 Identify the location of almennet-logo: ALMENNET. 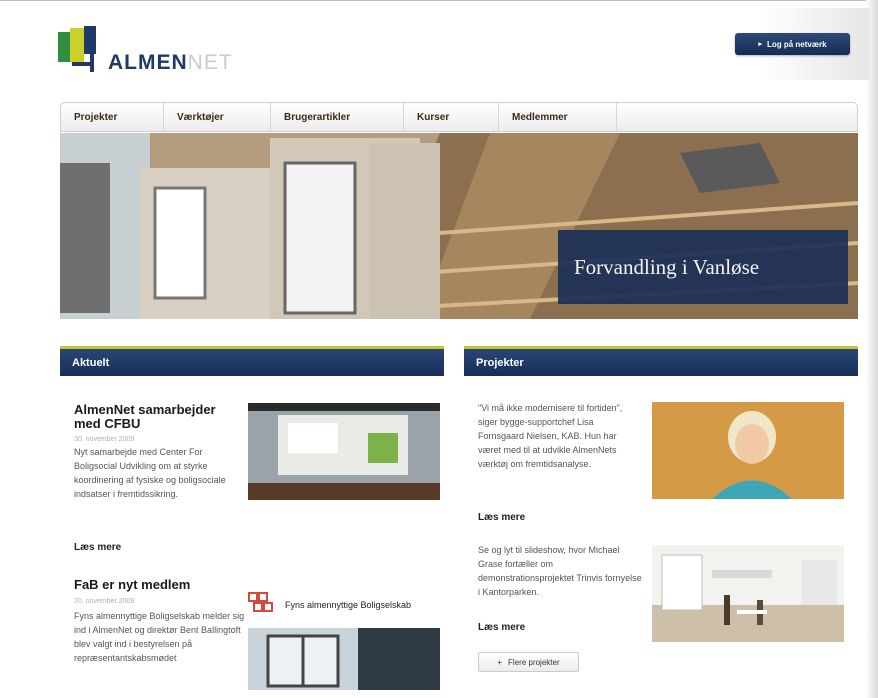
(168, 51).